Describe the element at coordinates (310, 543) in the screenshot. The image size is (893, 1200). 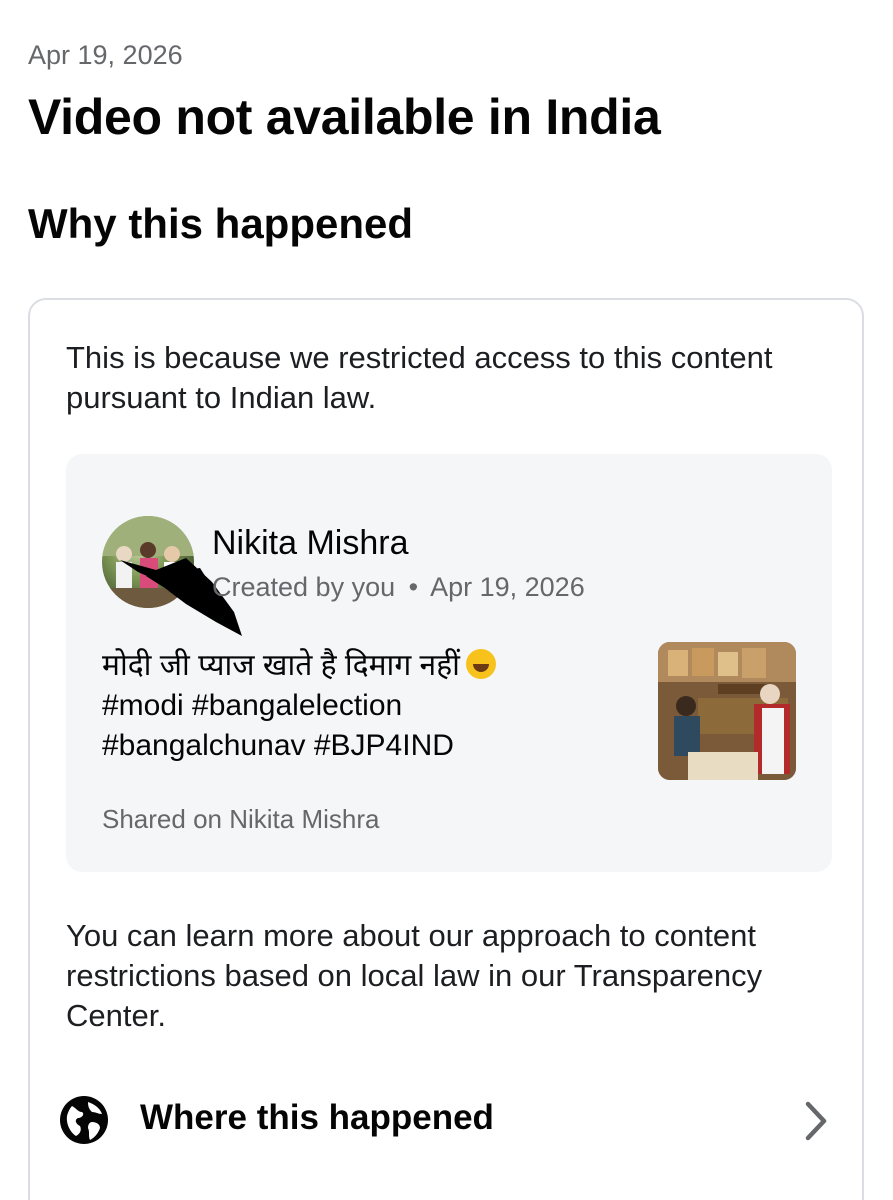
I see `post-author-name: Nikita Mishra` at that location.